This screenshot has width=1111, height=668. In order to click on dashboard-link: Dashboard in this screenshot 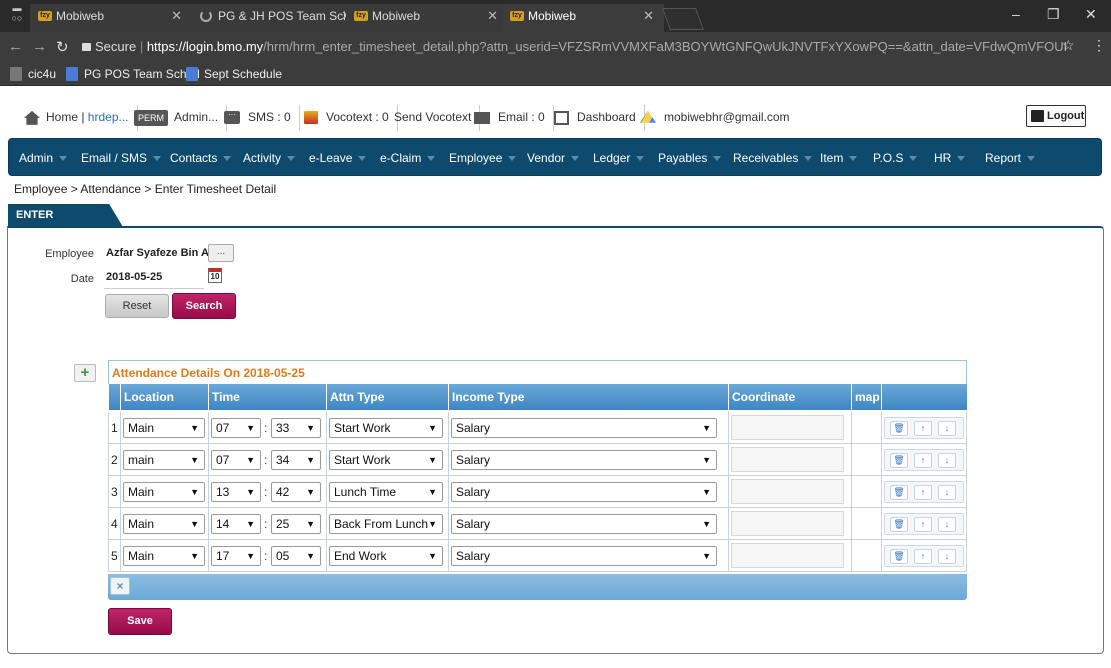, I will do `click(599, 117)`.